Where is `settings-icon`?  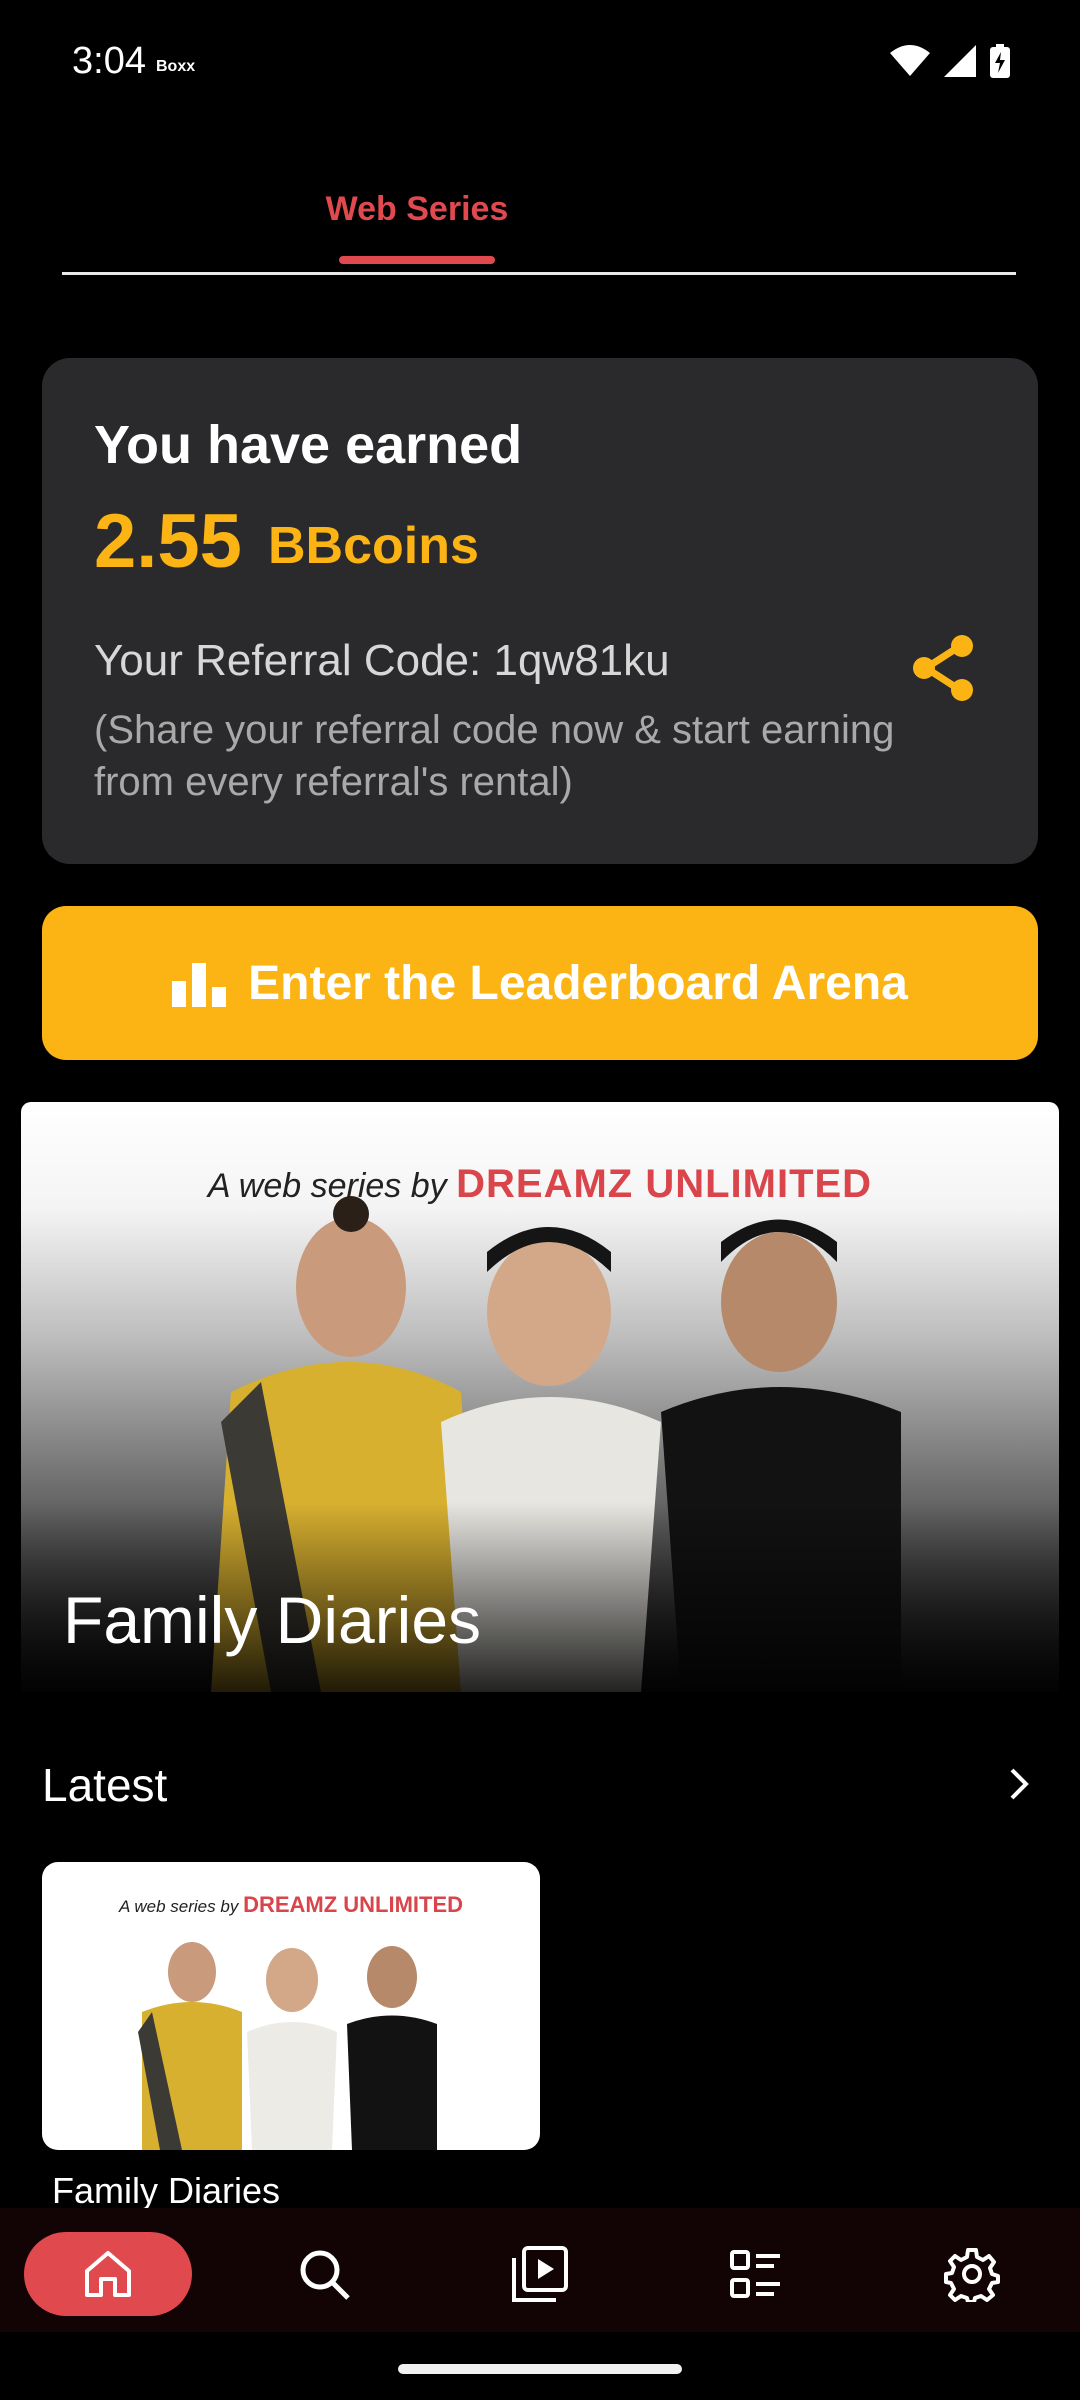 settings-icon is located at coordinates (972, 2275).